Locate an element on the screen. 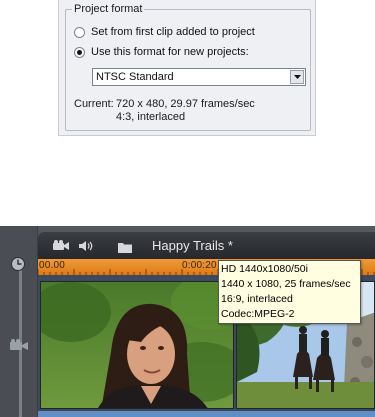 This screenshot has height=417, width=375. project-format-legend: Project format is located at coordinates (108, 9).